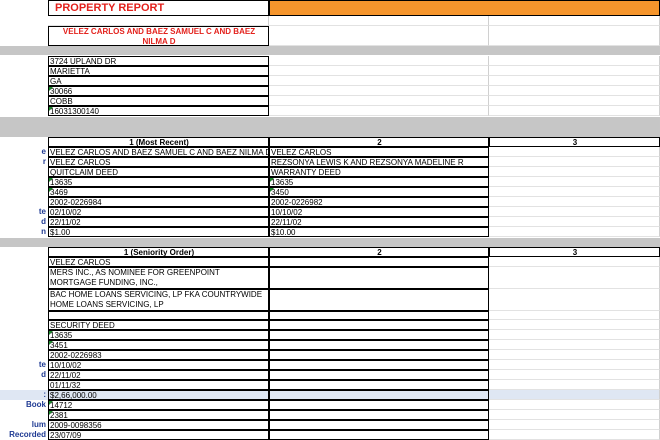 Image resolution: width=660 pixels, height=440 pixels. What do you see at coordinates (379, 202) in the screenshot?
I see `deed-2-instrument: 2002-0226982` at bounding box center [379, 202].